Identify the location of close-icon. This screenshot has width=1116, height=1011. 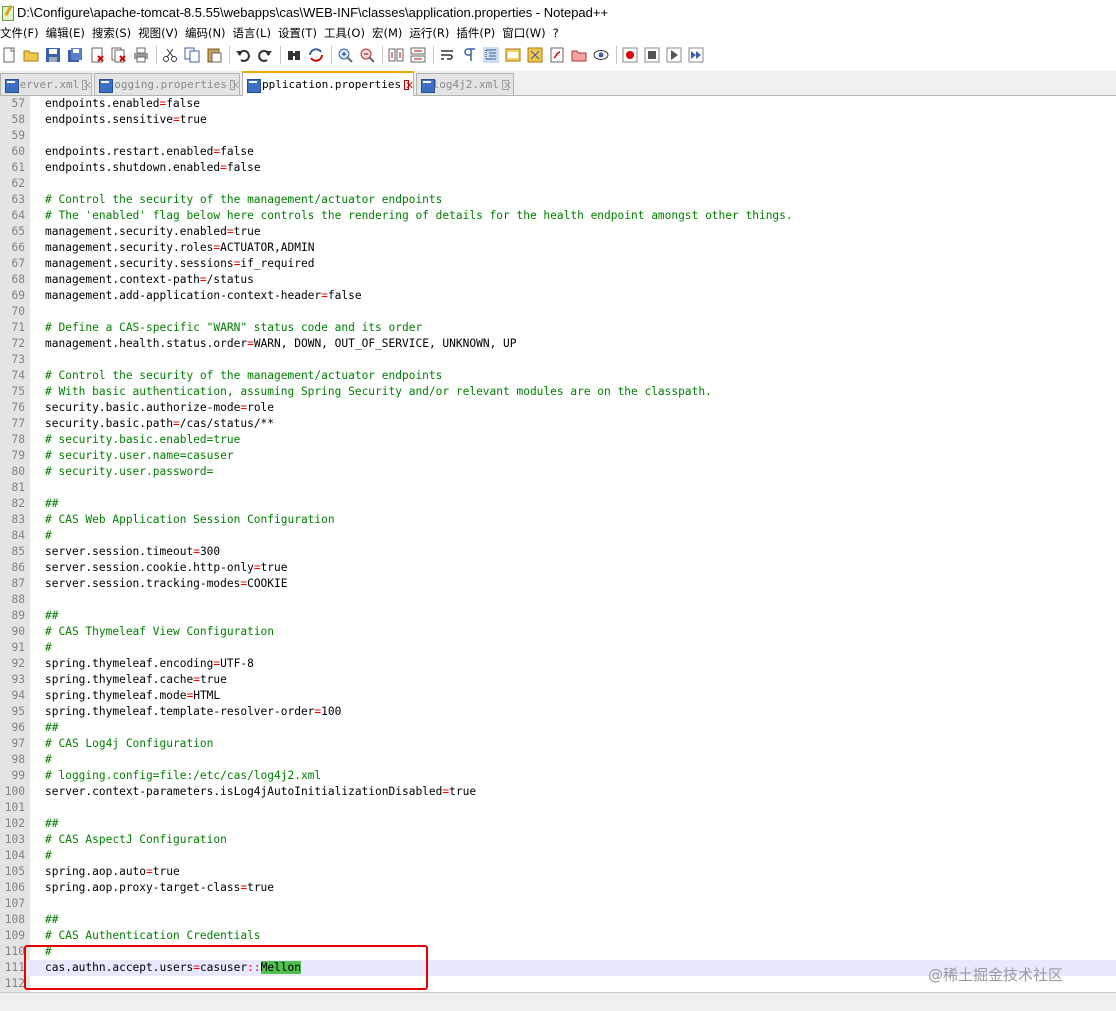
(97, 55).